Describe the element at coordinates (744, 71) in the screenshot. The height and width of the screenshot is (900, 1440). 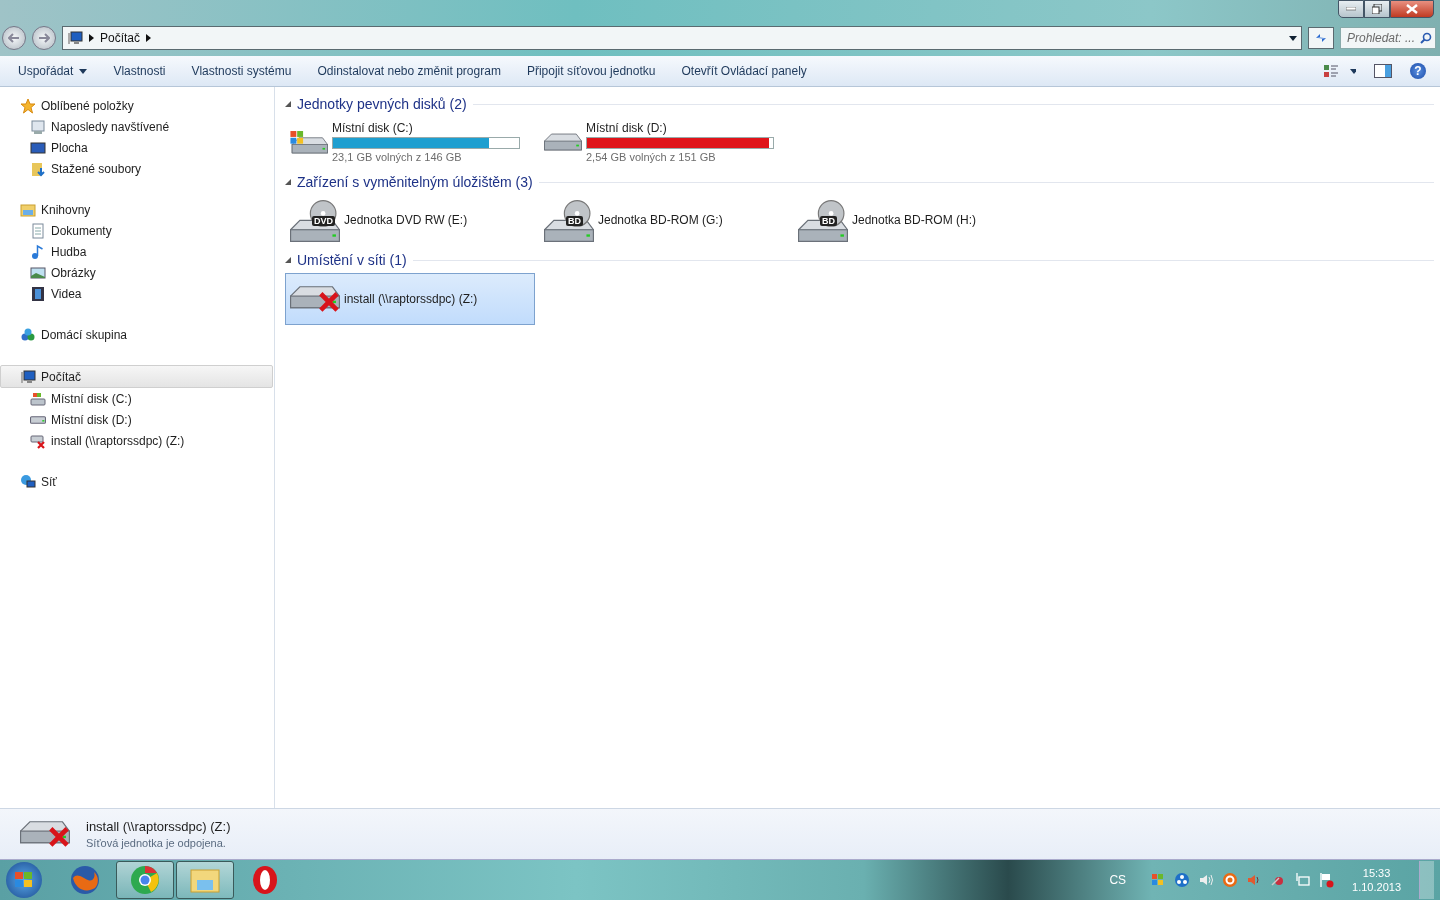
I see `command-button: Otevřít Ovládací panely` at that location.